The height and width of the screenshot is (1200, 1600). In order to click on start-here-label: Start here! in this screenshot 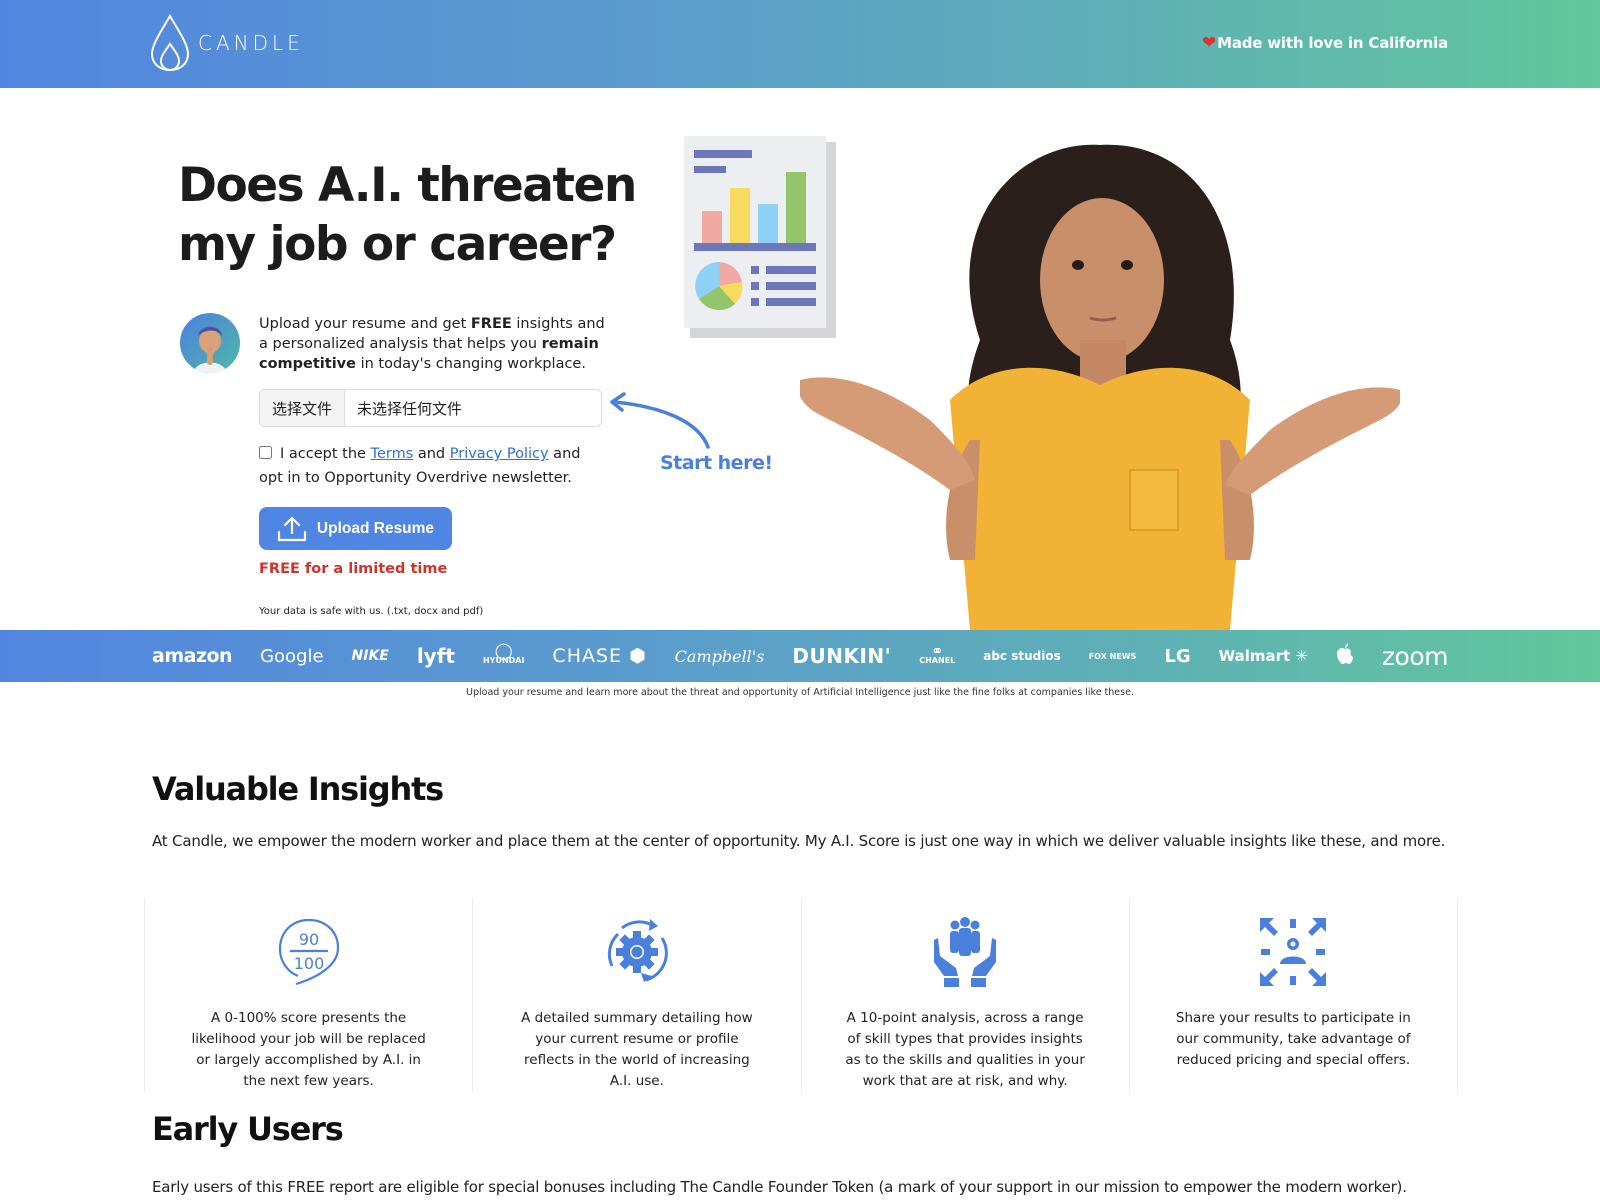, I will do `click(716, 463)`.